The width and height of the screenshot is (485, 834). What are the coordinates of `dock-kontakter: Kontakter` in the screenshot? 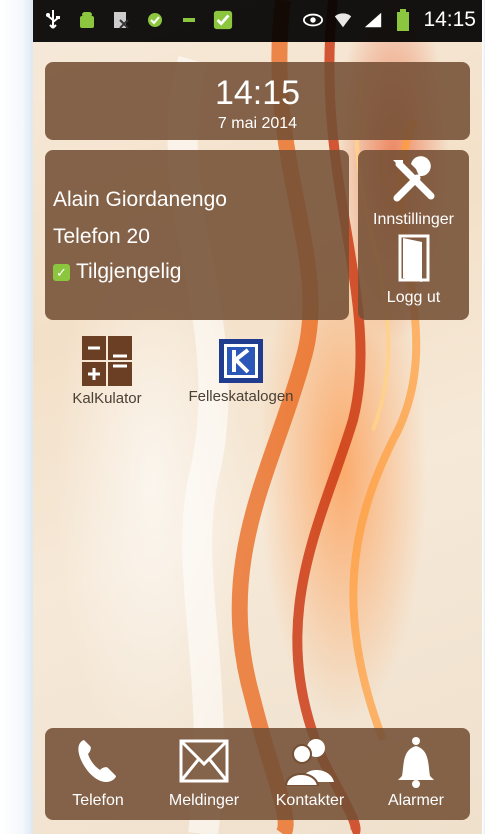 It's located at (310, 774).